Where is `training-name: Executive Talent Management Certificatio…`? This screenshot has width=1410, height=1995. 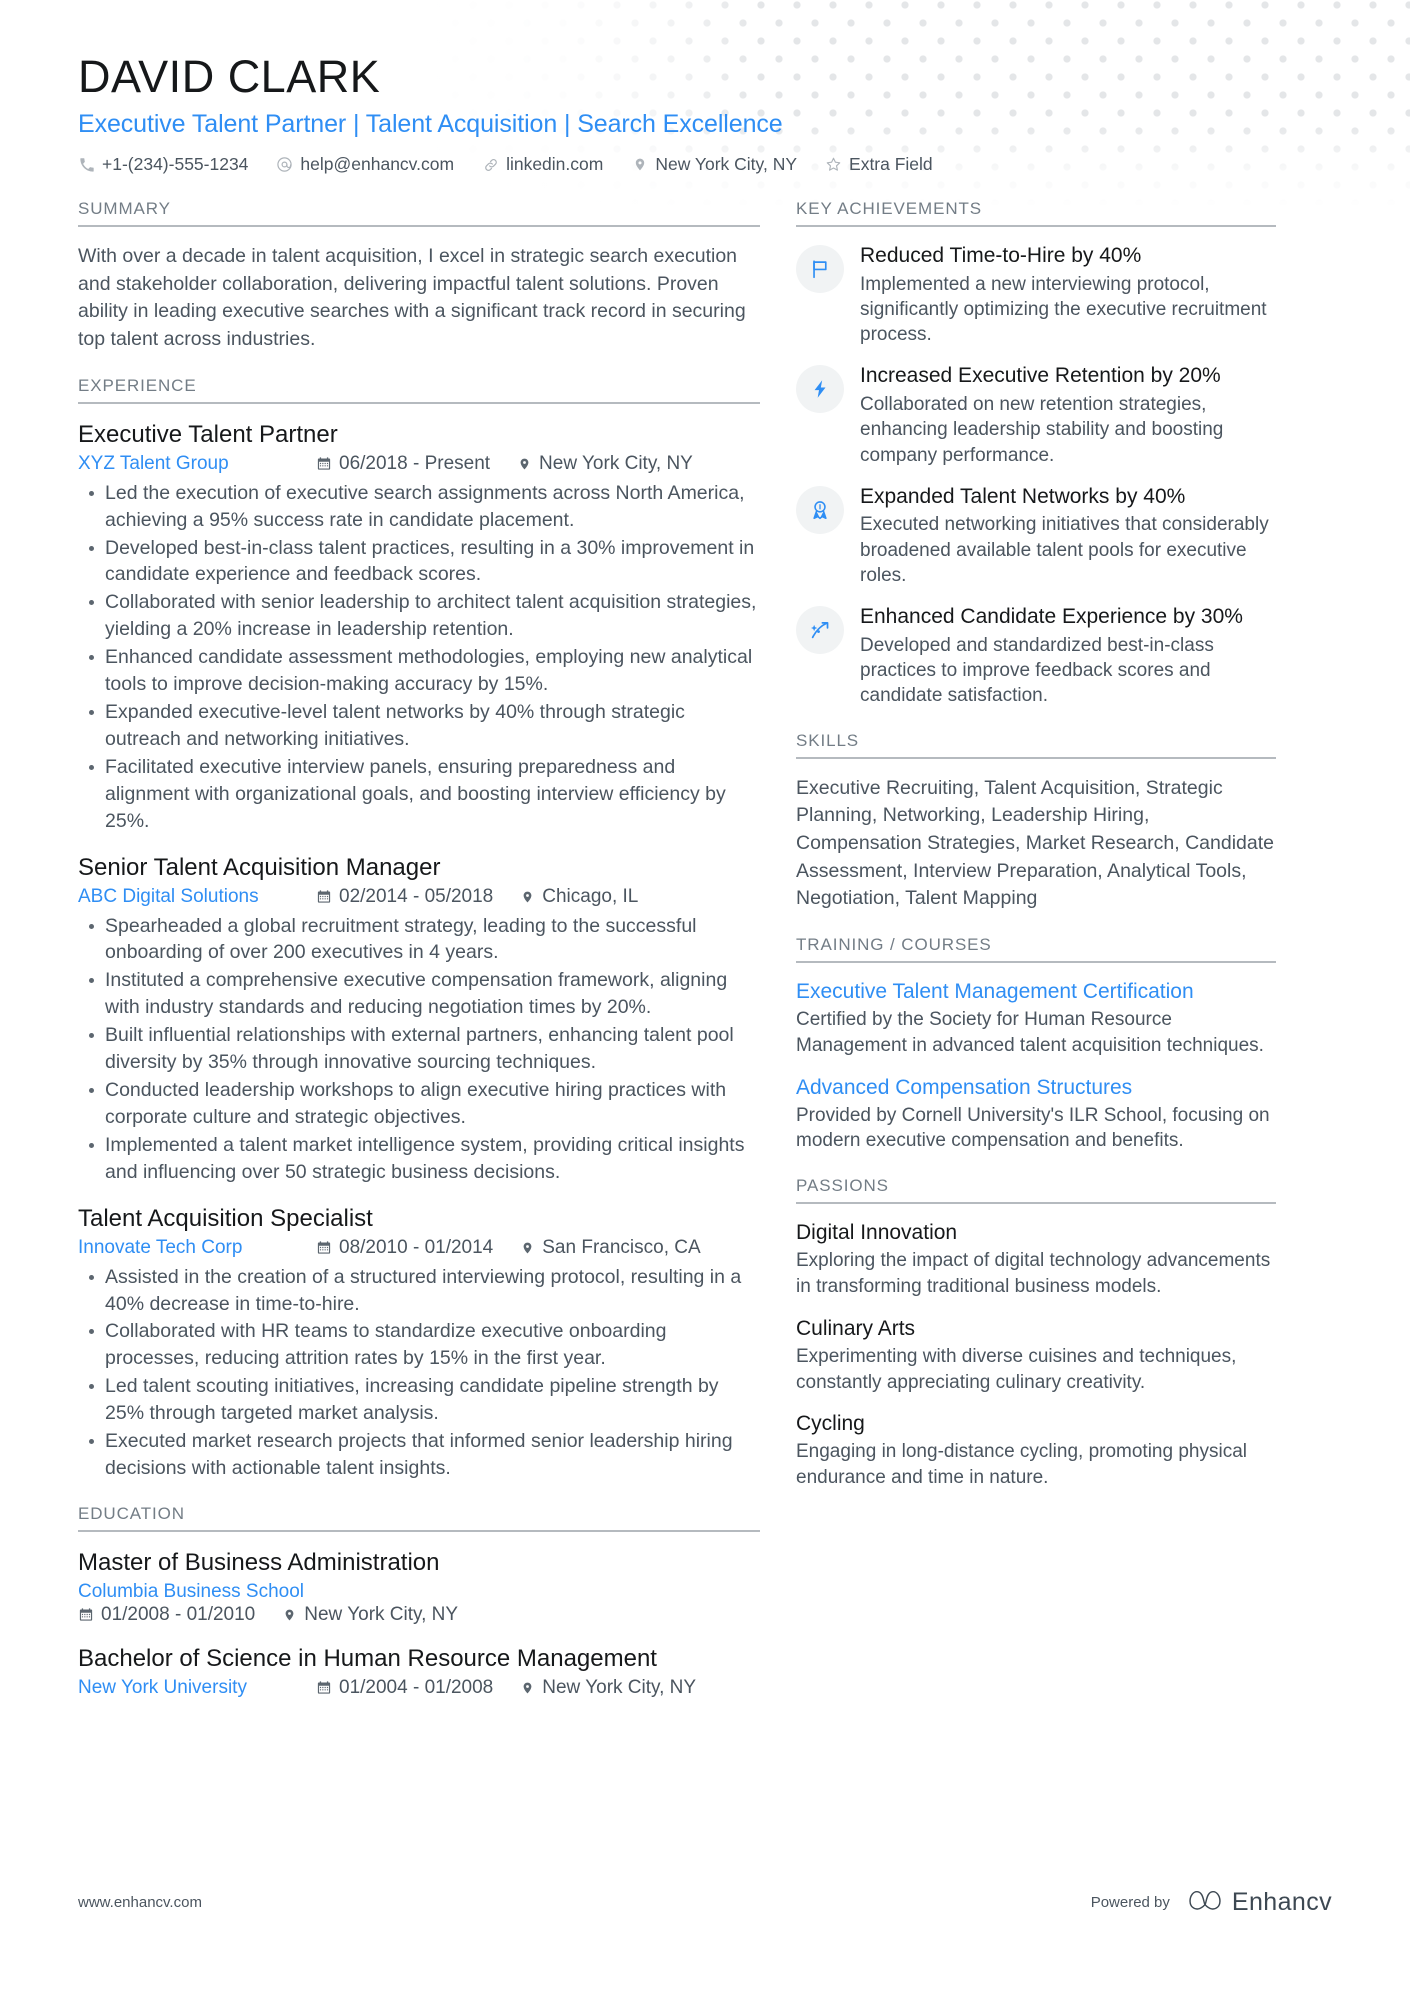 training-name: Executive Talent Management Certificatio… is located at coordinates (1036, 992).